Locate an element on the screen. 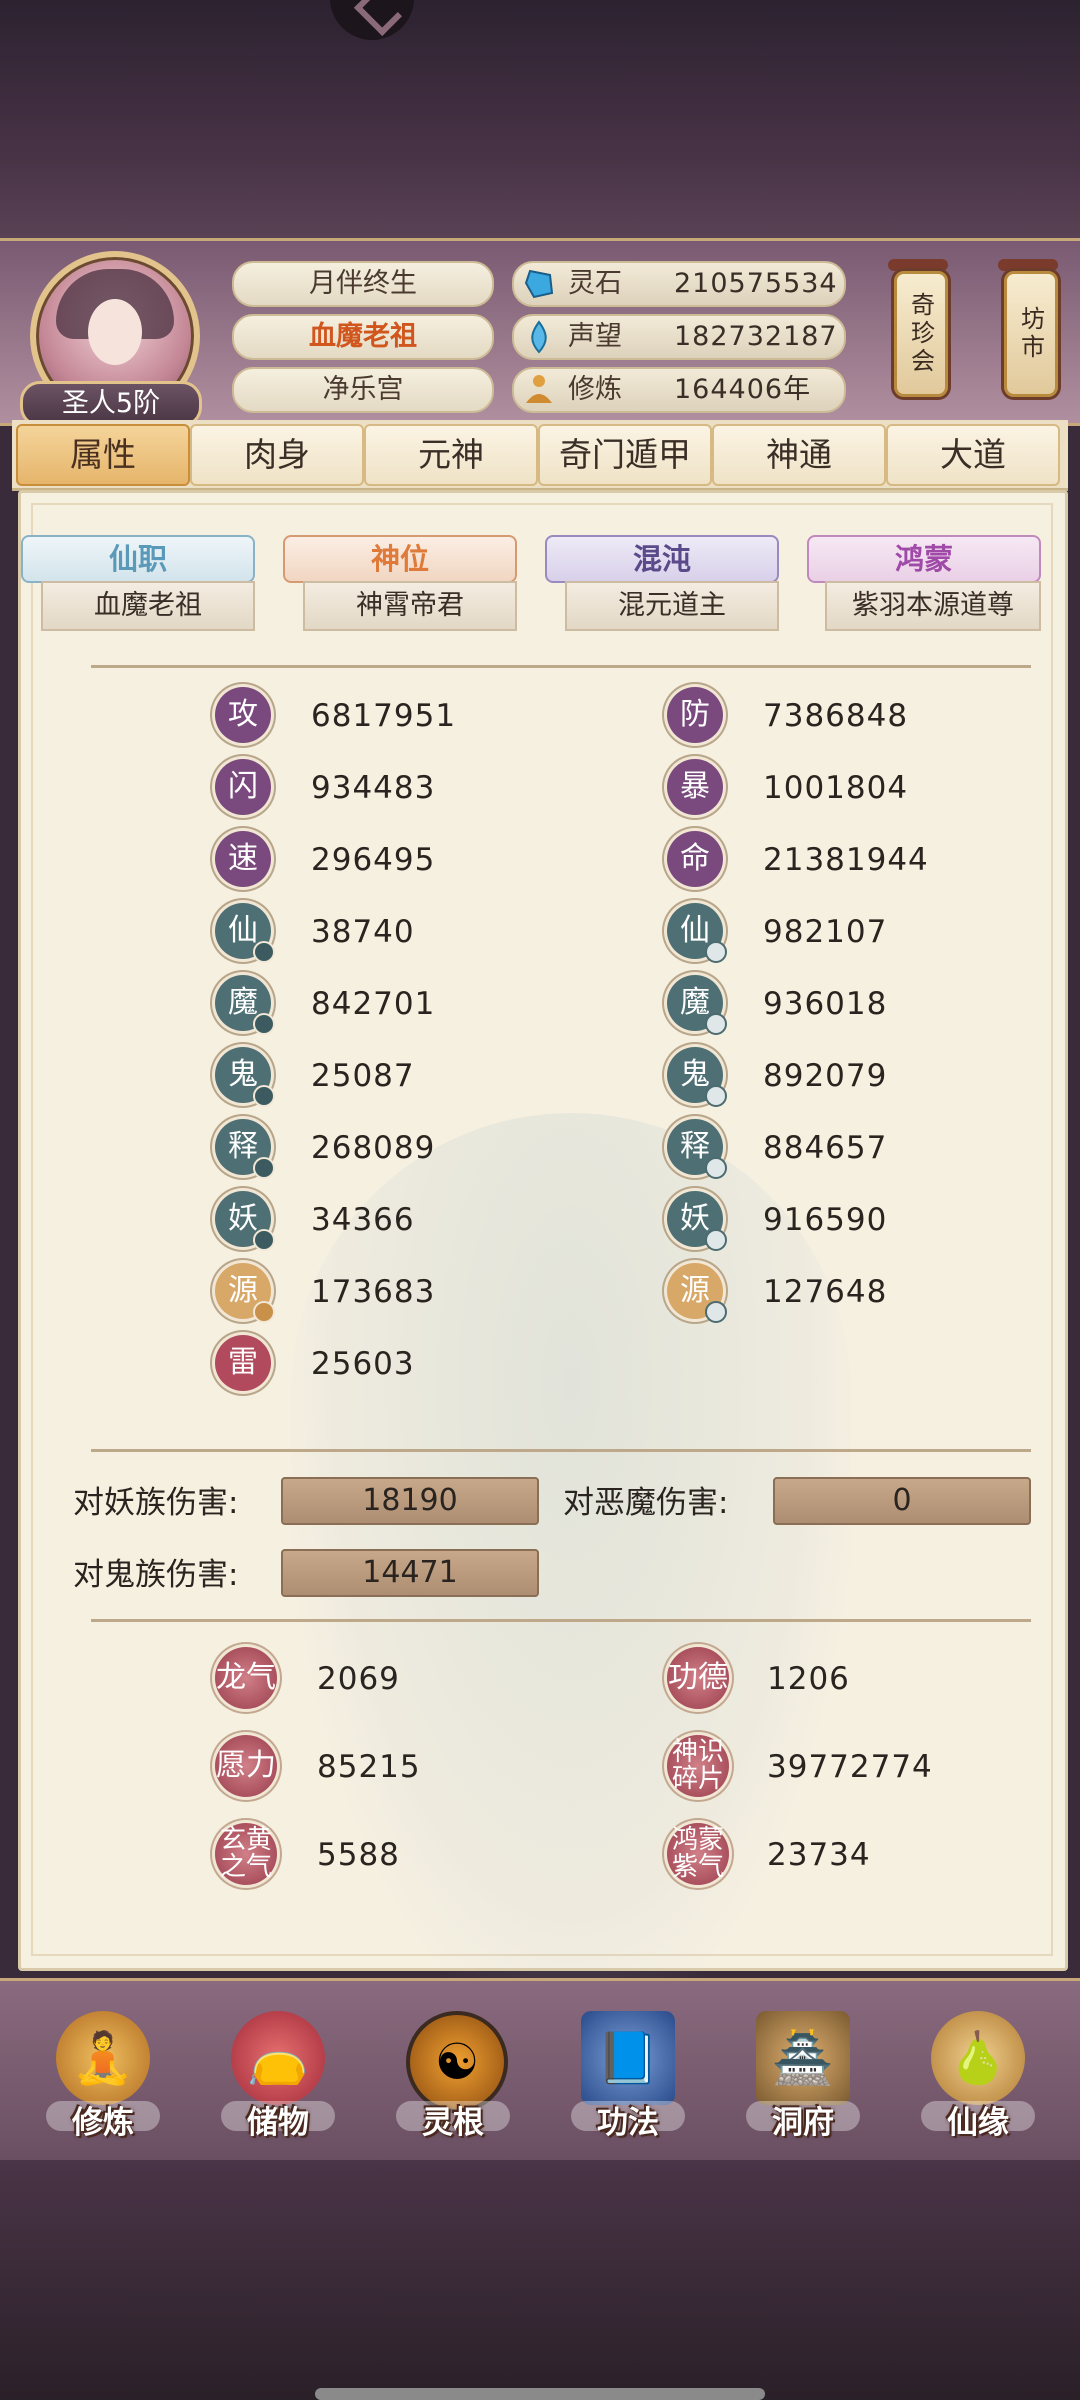 This screenshot has height=2400, width=1080. icon-glyph: 鬼 is located at coordinates (695, 1074).